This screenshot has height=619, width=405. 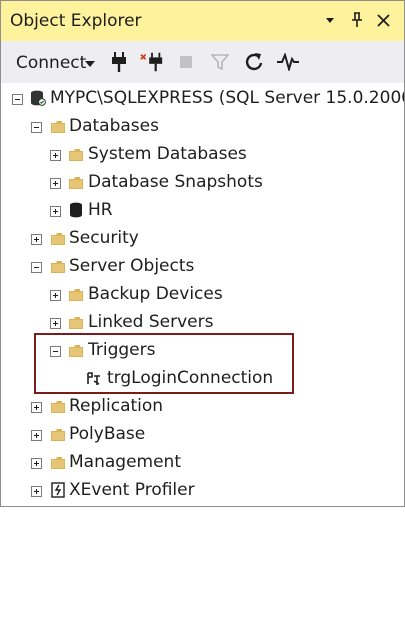 I want to click on tree-node-system-databases: System Databases, so click(x=202, y=155).